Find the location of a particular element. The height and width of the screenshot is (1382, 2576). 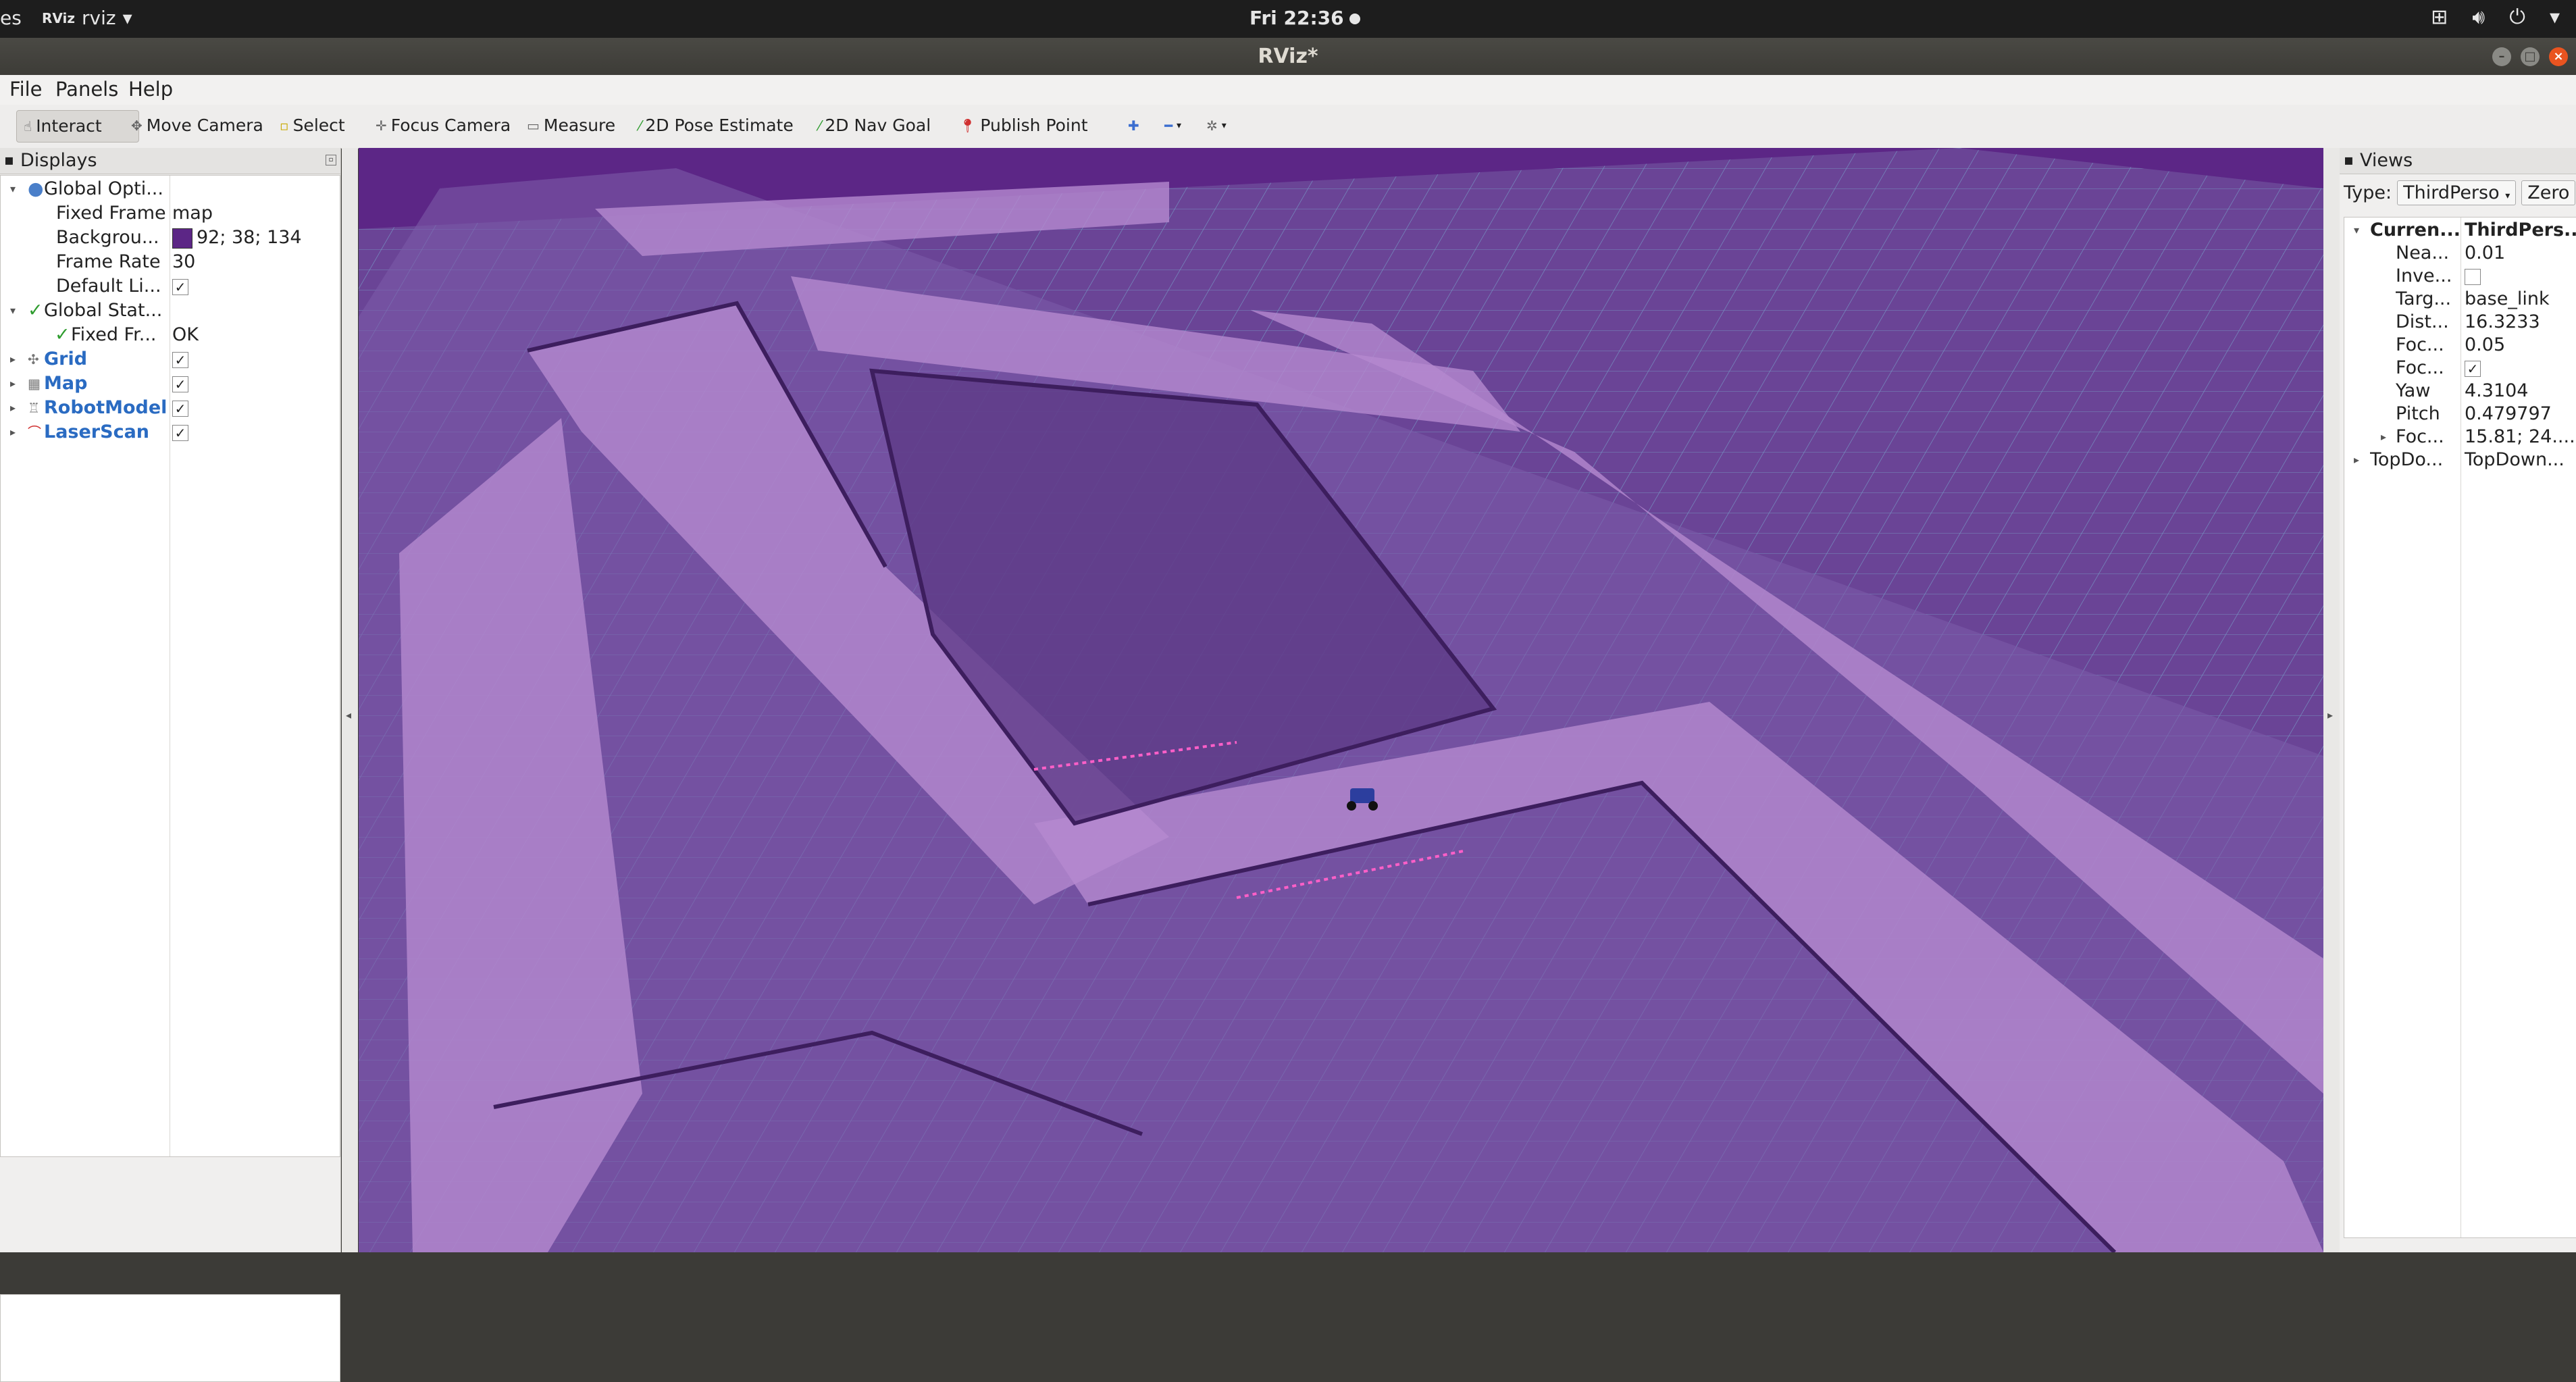

color-swatch is located at coordinates (182, 238).